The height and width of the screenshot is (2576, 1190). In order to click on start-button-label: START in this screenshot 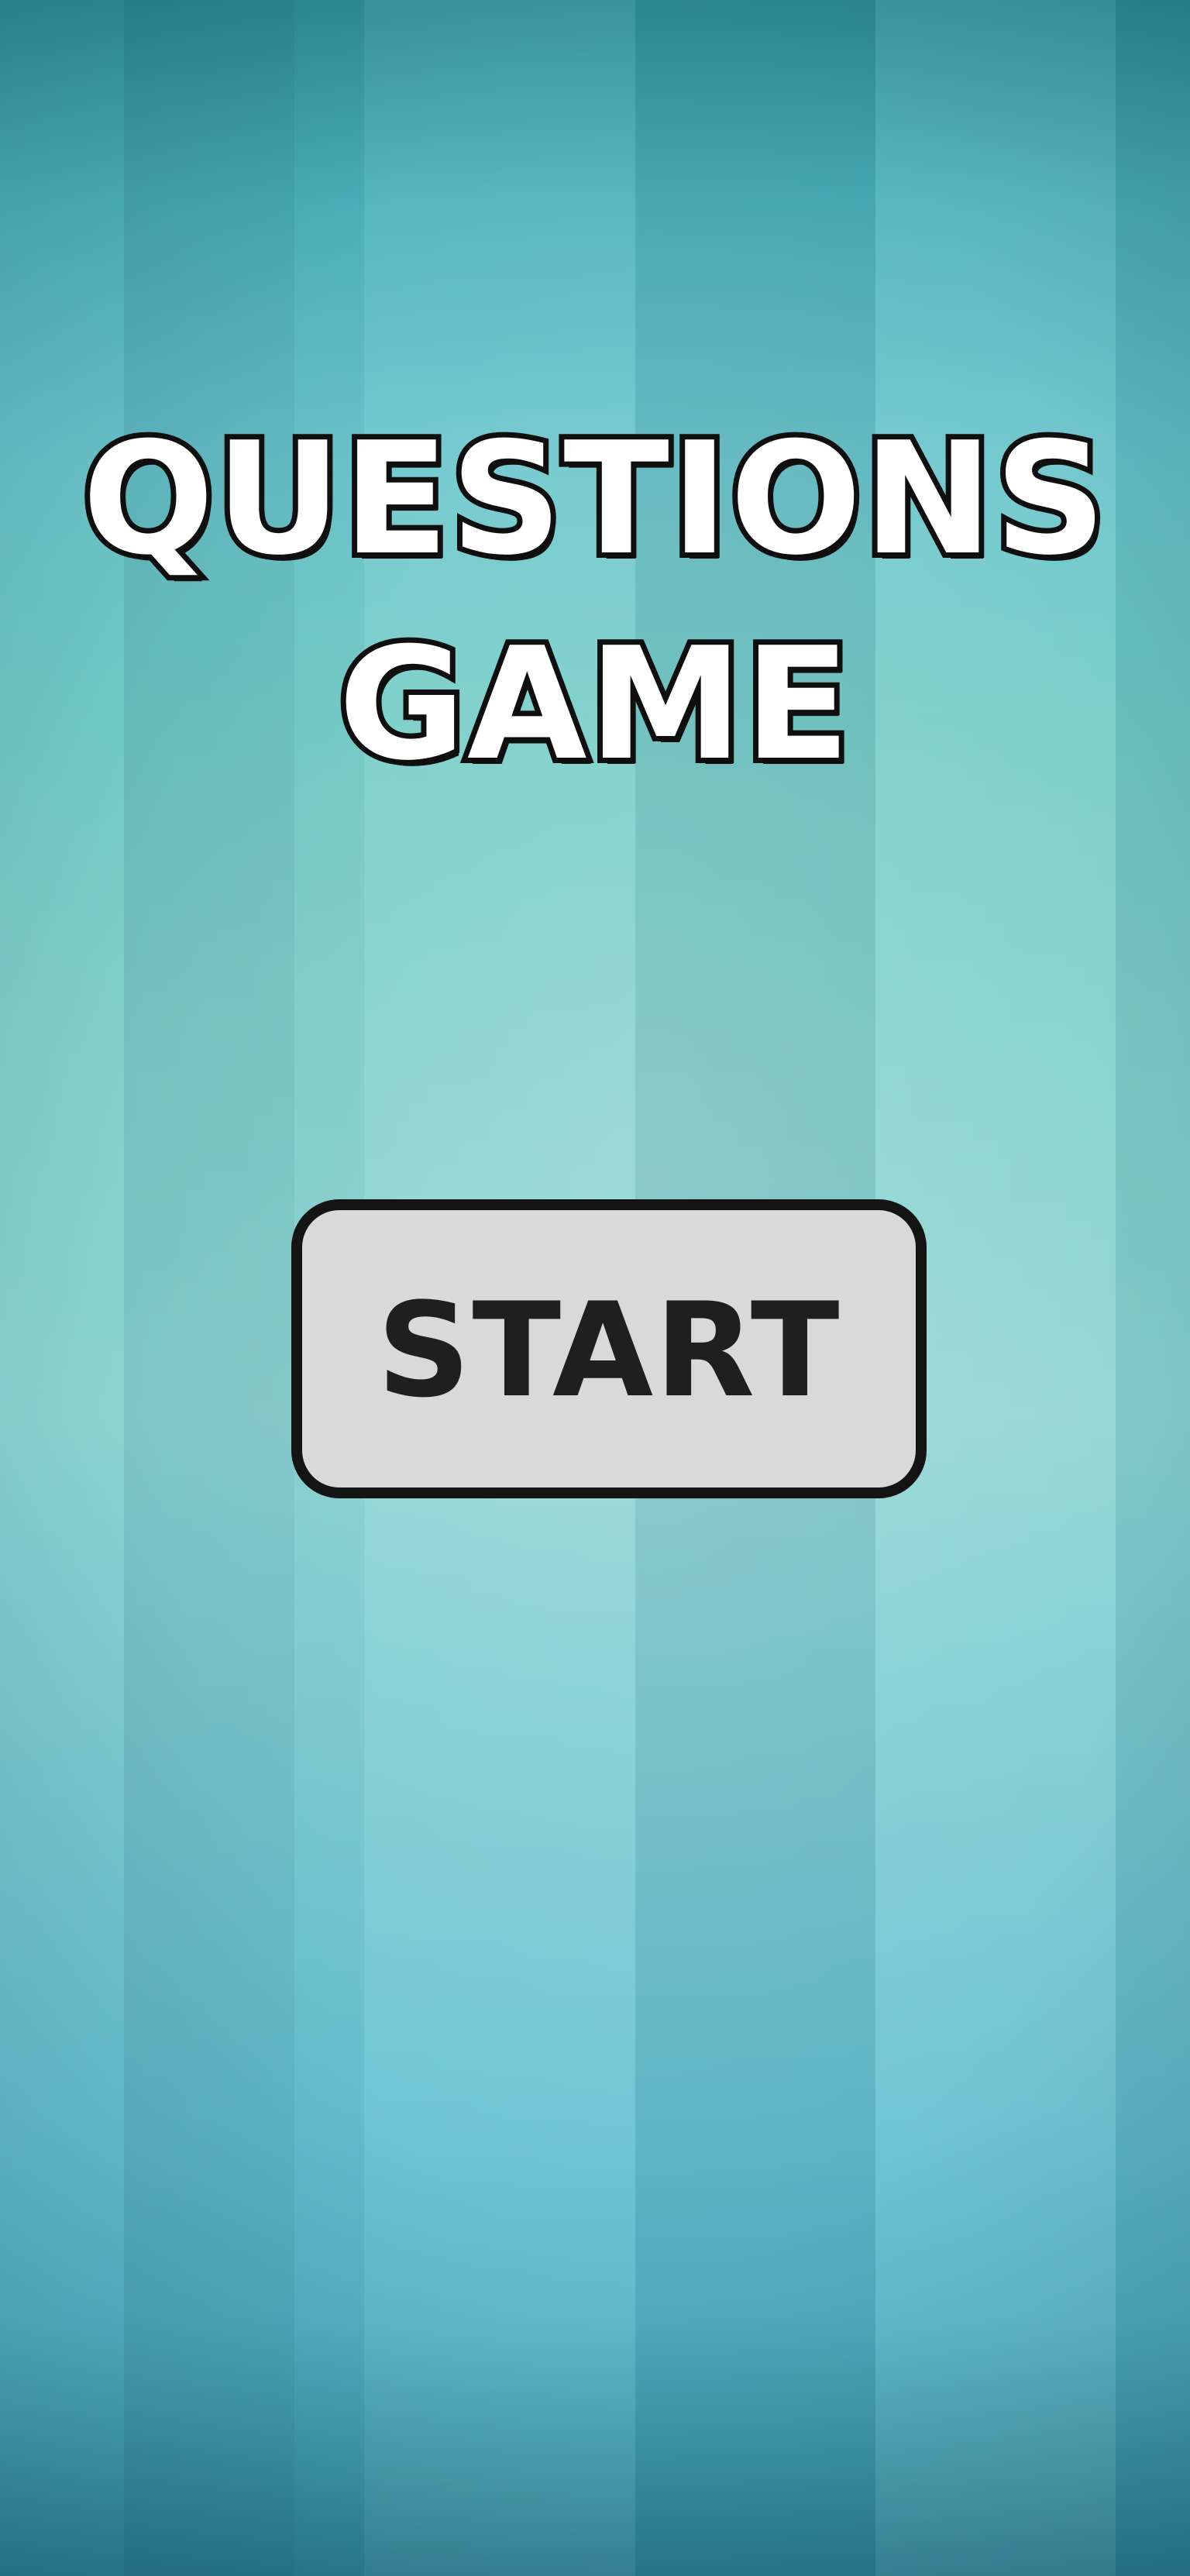, I will do `click(609, 1350)`.